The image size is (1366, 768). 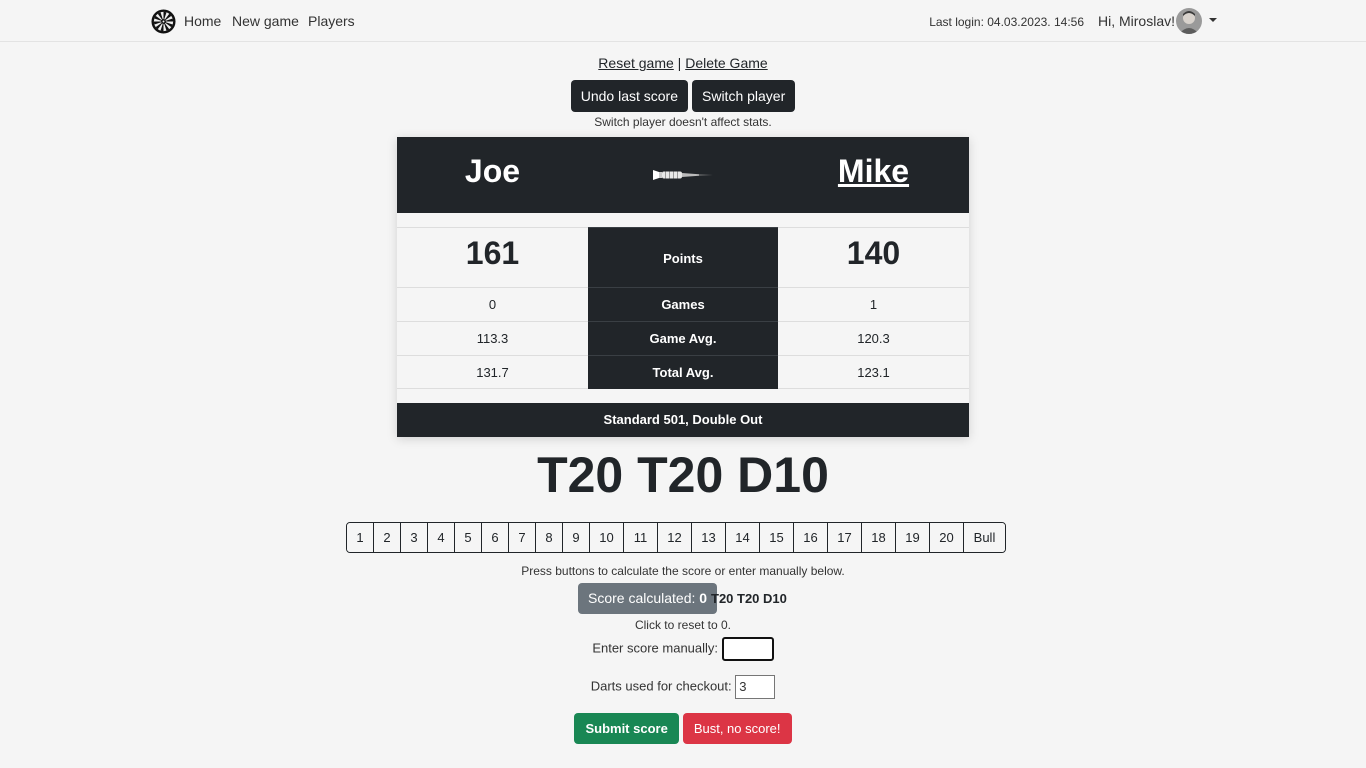 What do you see at coordinates (414, 537) in the screenshot?
I see `number-button-3: 3` at bounding box center [414, 537].